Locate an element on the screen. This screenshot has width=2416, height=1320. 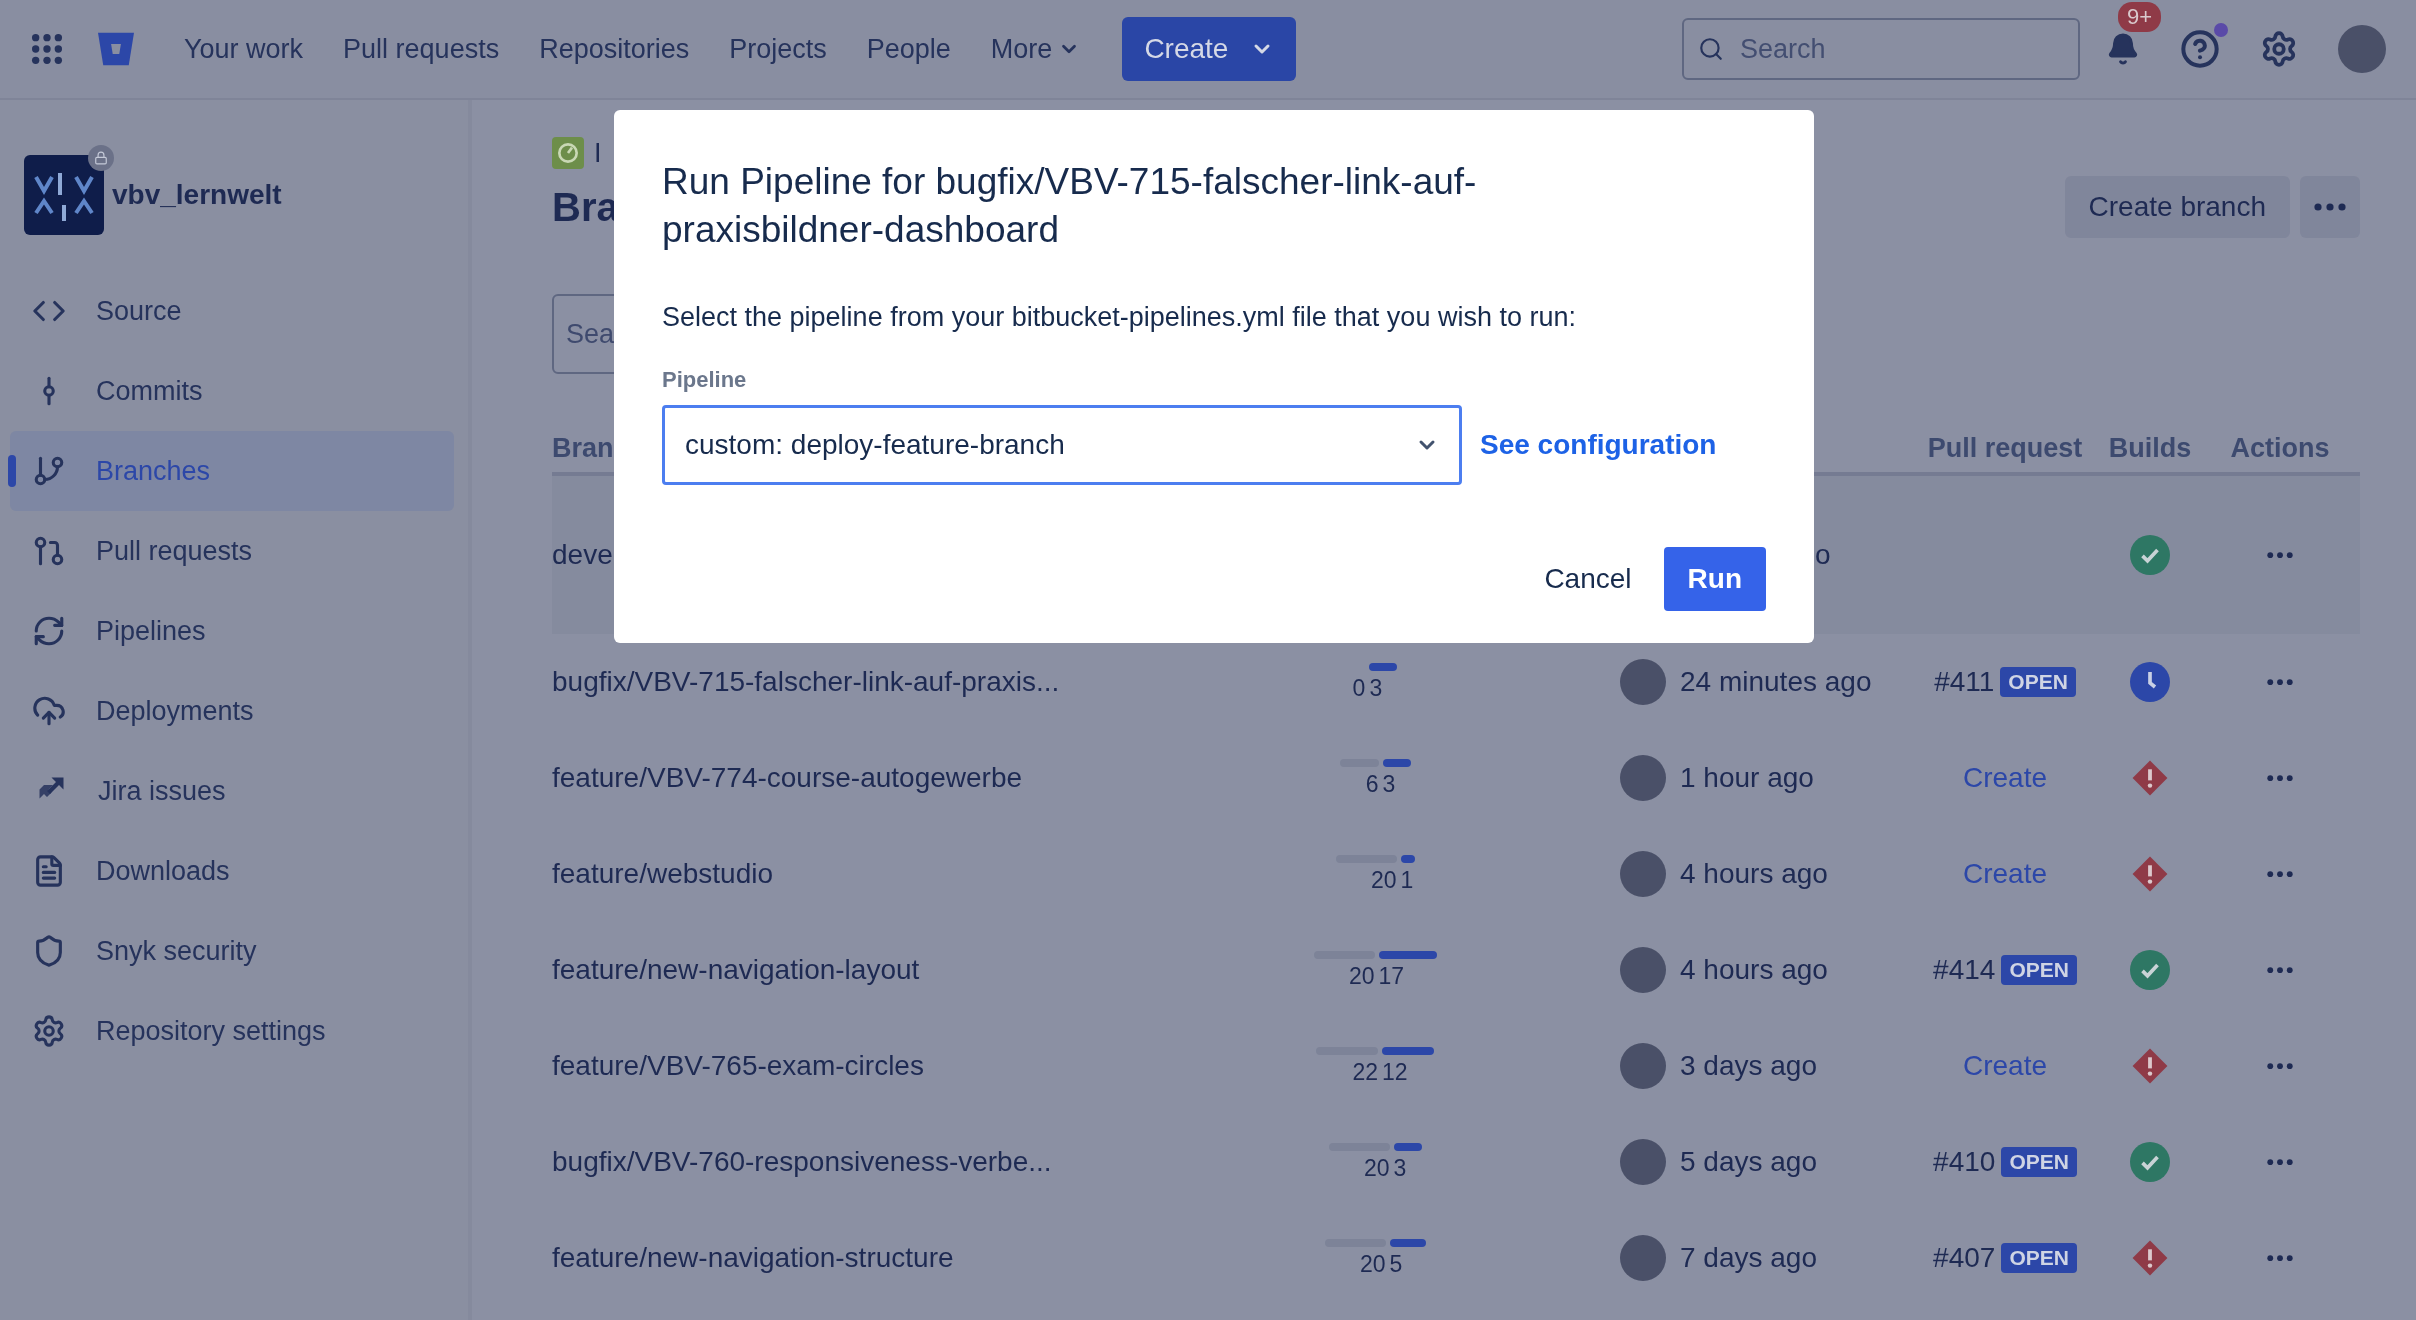
ahead-count: 12 is located at coordinates (1395, 1072).